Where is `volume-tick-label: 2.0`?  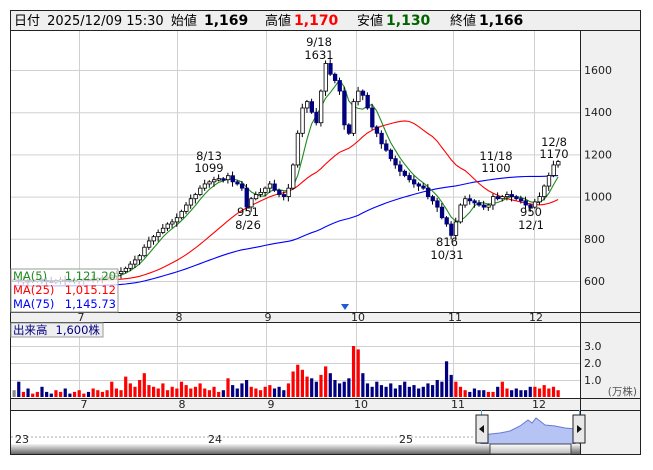
volume-tick-label: 2.0 is located at coordinates (593, 363).